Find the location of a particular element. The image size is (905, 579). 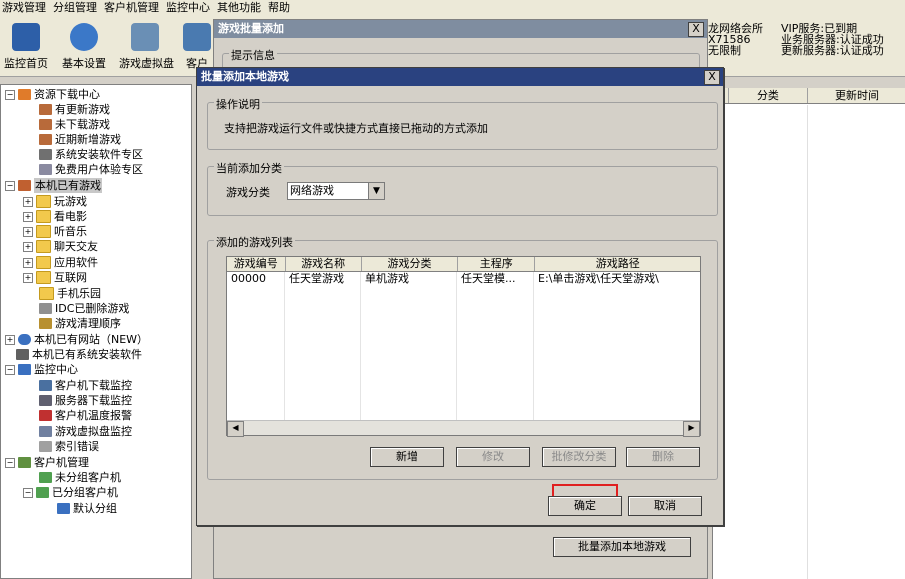

category-group: 当前添加分类 游戏分类 网络游戏 ▼ is located at coordinates (462, 188).